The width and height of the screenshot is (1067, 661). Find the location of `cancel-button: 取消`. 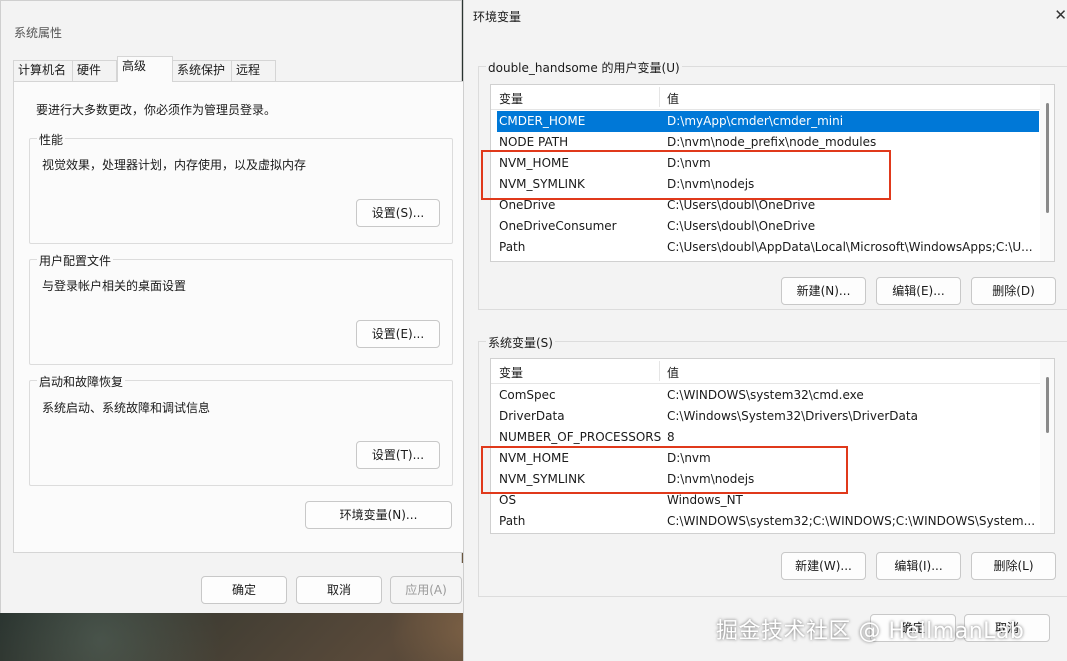

cancel-button: 取消 is located at coordinates (339, 590).